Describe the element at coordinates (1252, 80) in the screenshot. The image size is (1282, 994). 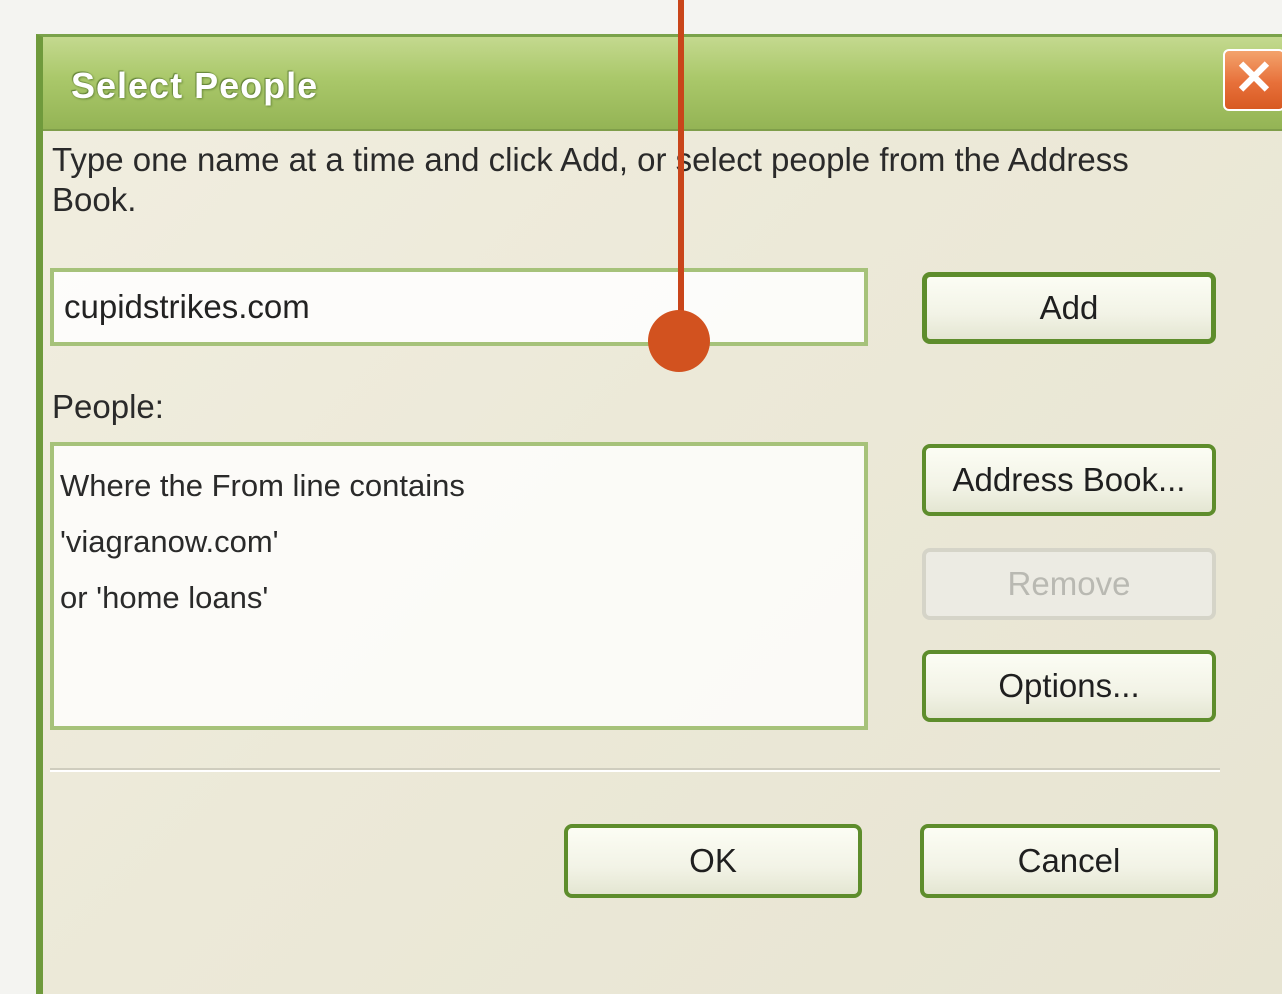
I see `close-icon: ✕` at that location.